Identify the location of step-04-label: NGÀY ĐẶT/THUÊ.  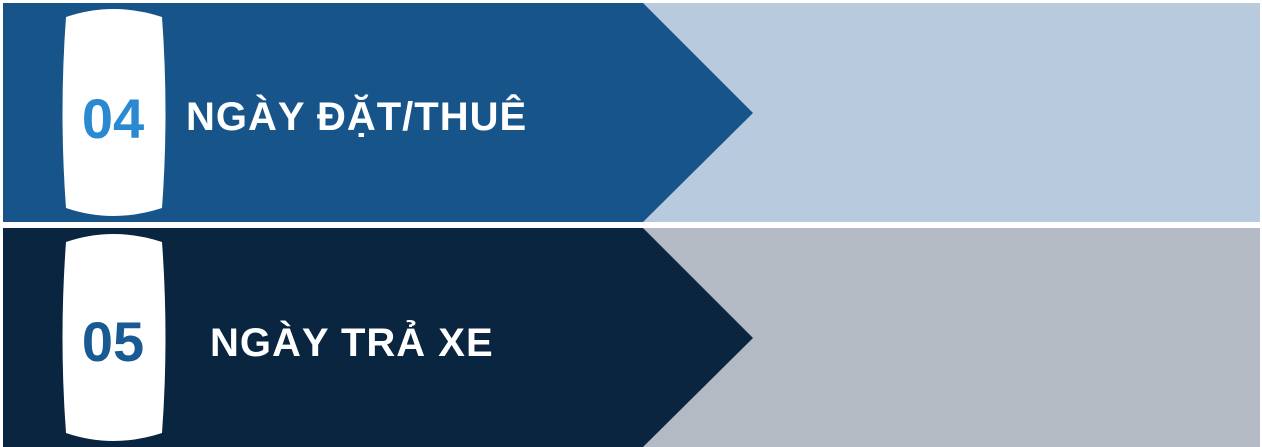
(357, 117).